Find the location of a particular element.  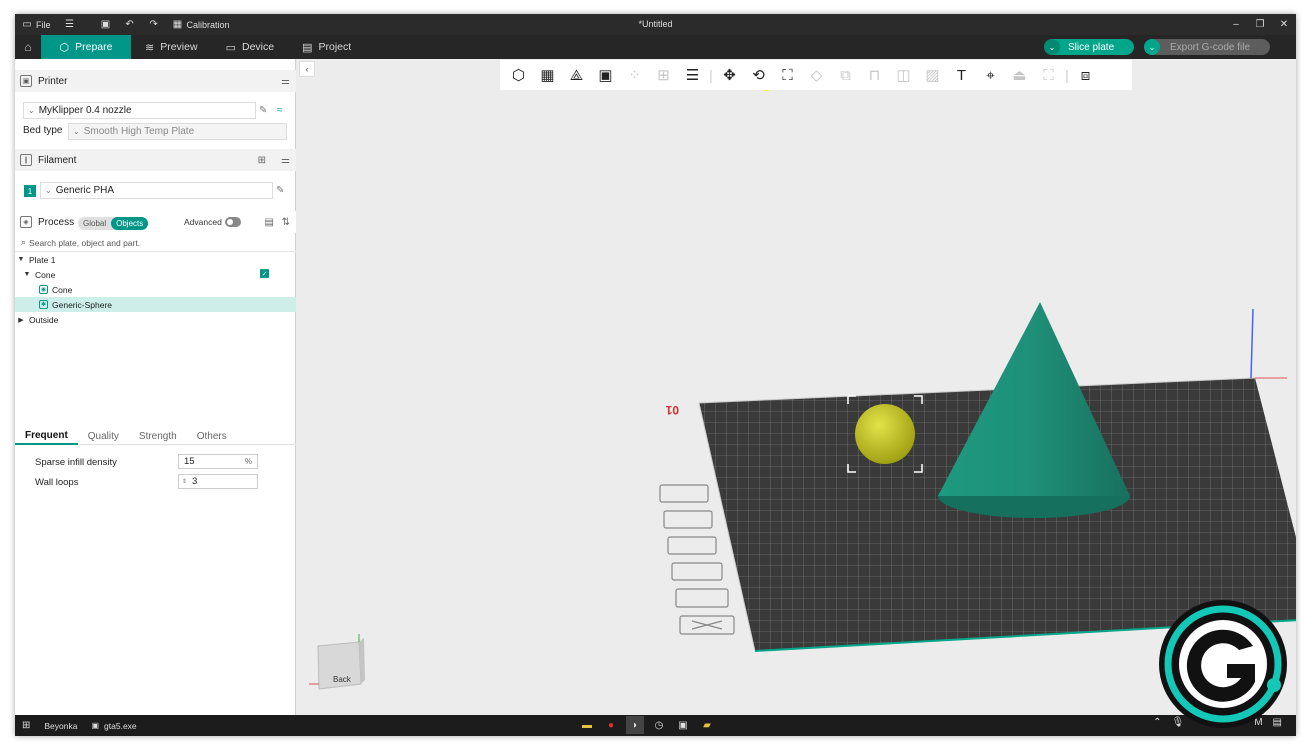

layers-button: ☰ is located at coordinates (692, 75).